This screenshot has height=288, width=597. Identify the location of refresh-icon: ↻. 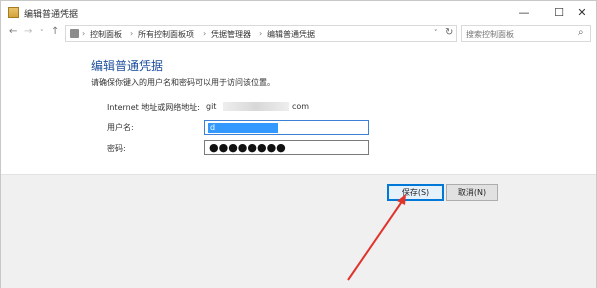
(449, 32).